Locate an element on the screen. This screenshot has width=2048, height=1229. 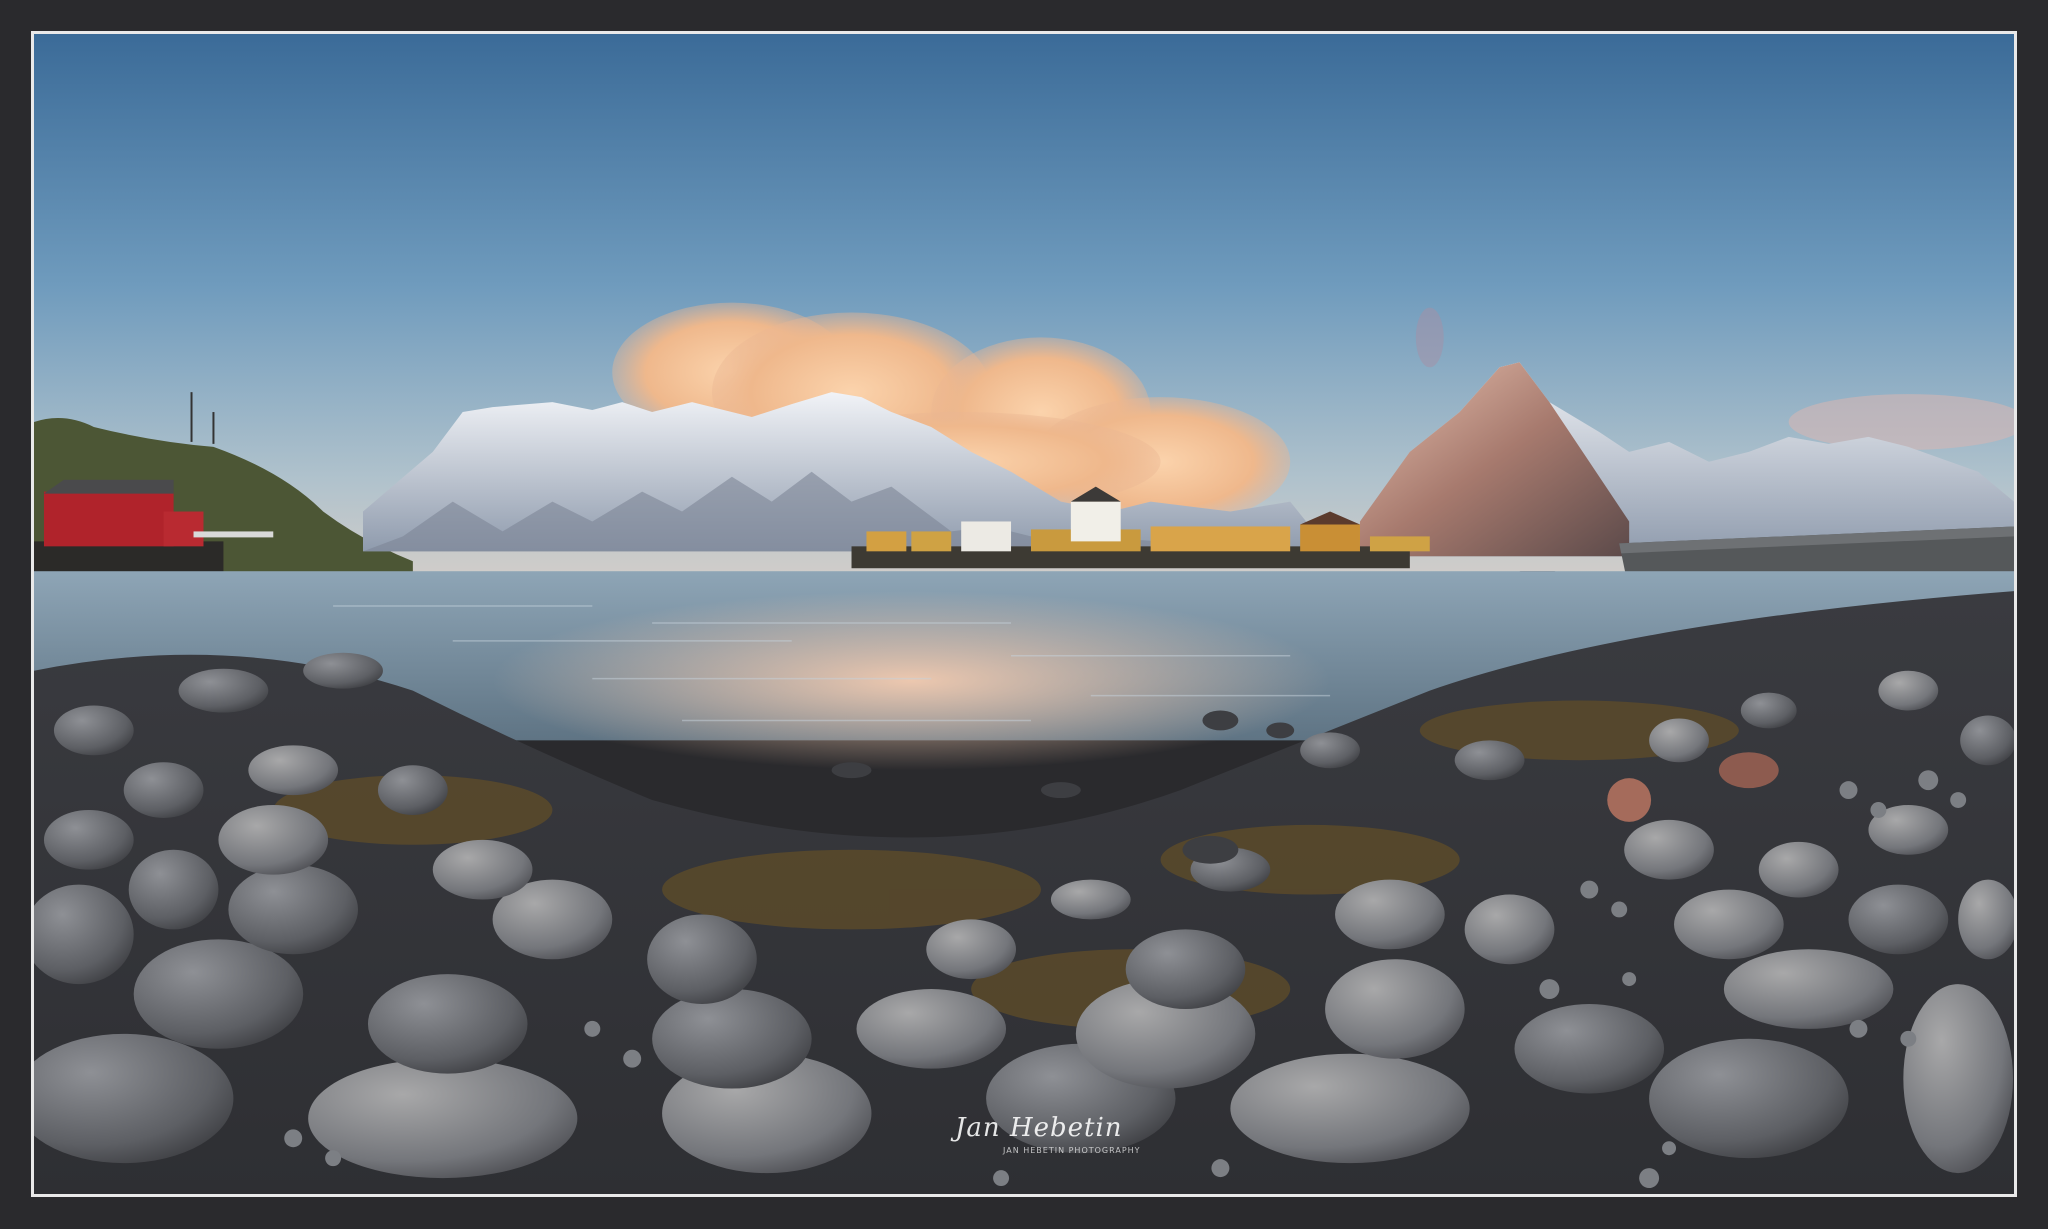
photographer-signature-subtitle: JAN HEBETIN PHOTOGRAPHY is located at coordinates (1072, 1150).